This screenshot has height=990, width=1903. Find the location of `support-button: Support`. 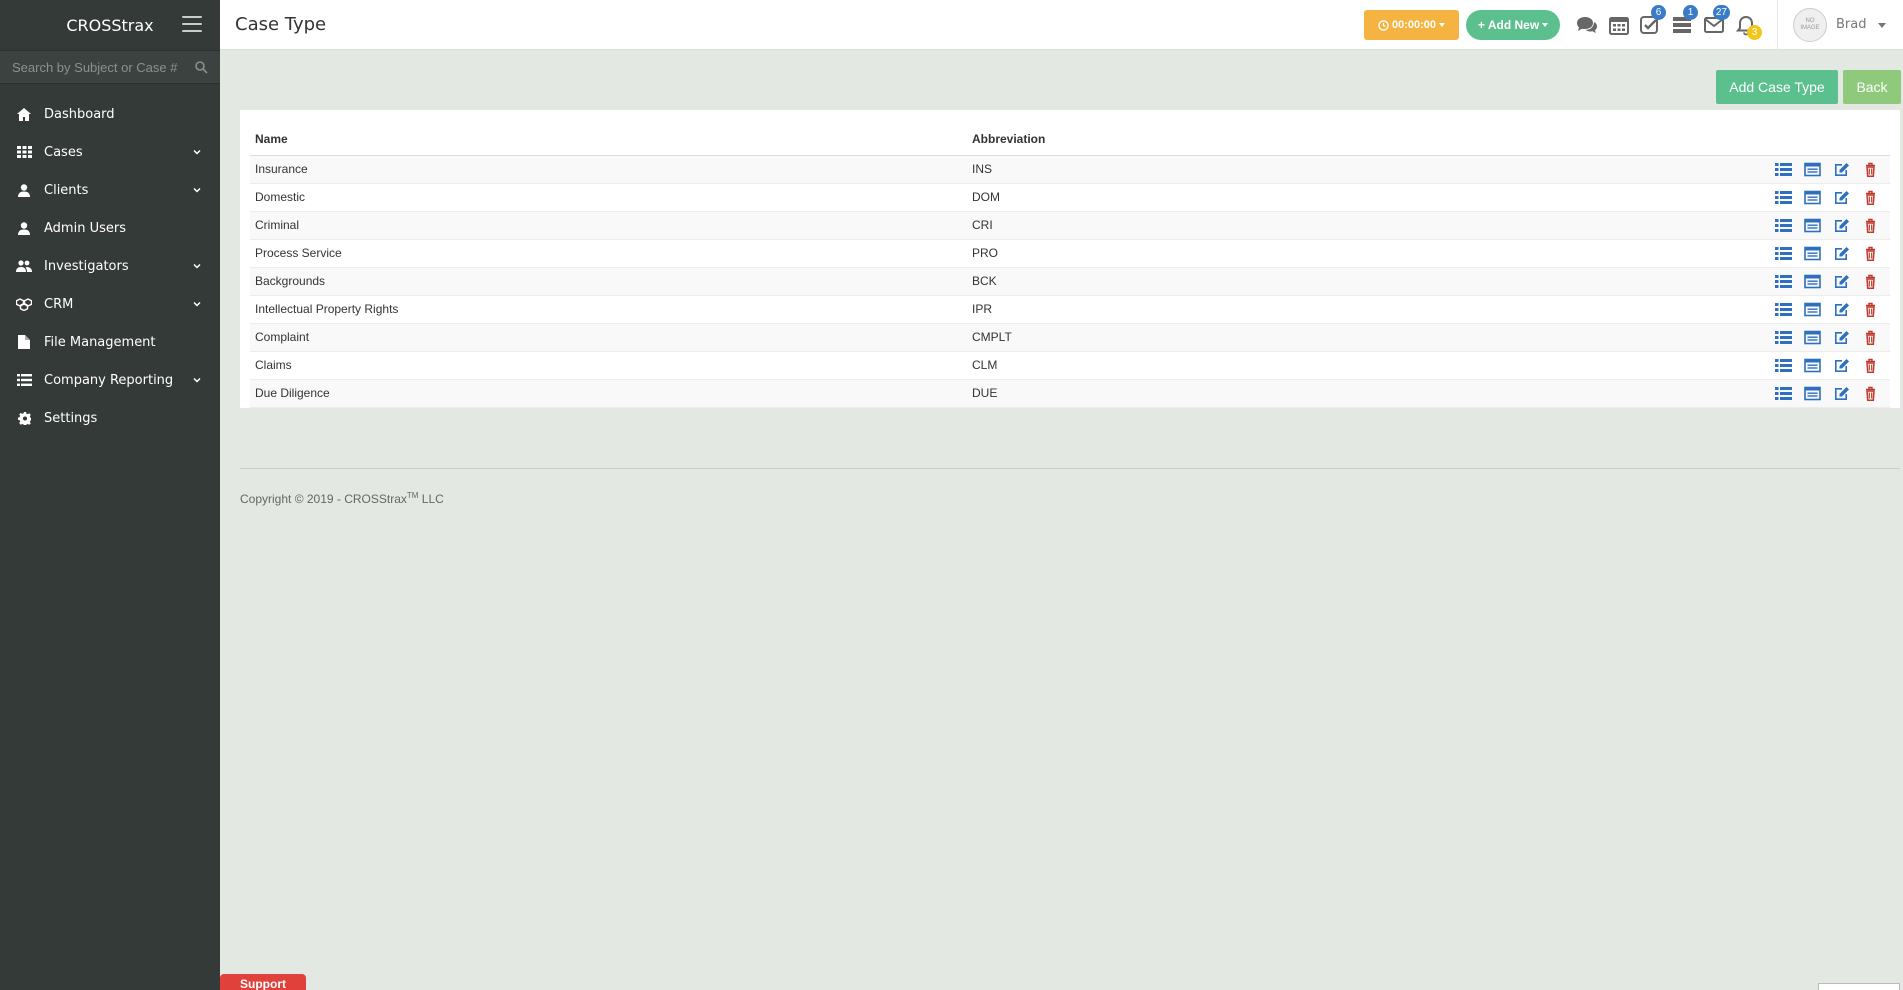

support-button: Support is located at coordinates (263, 982).